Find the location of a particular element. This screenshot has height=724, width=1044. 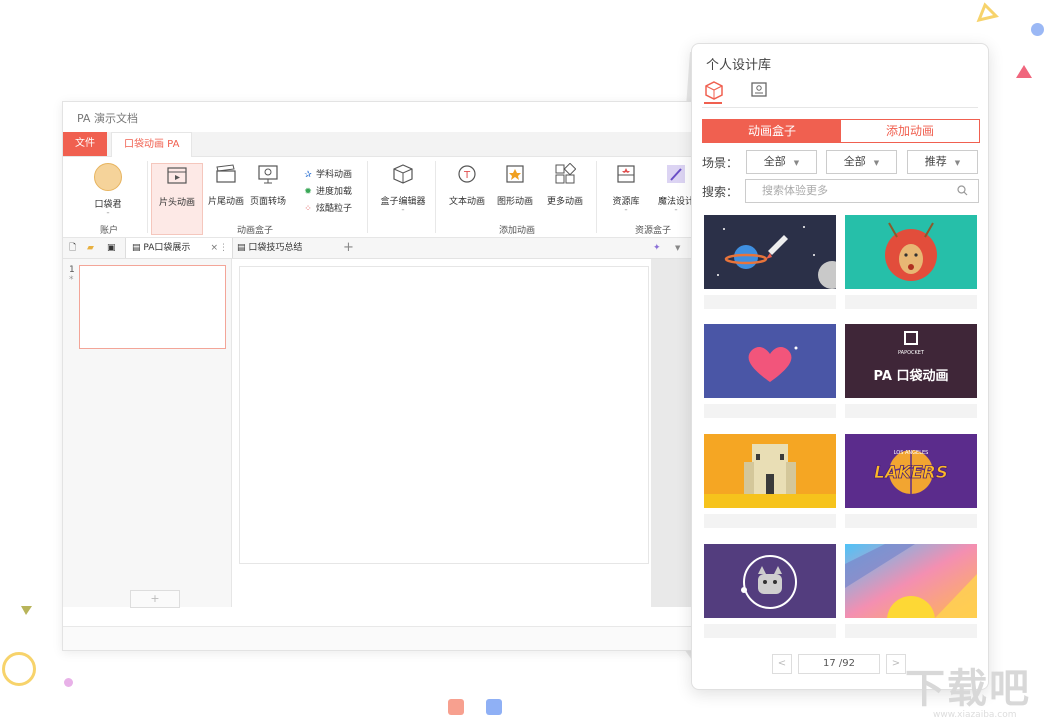

doc-tab-label: PA口袋展示 is located at coordinates (167, 248).